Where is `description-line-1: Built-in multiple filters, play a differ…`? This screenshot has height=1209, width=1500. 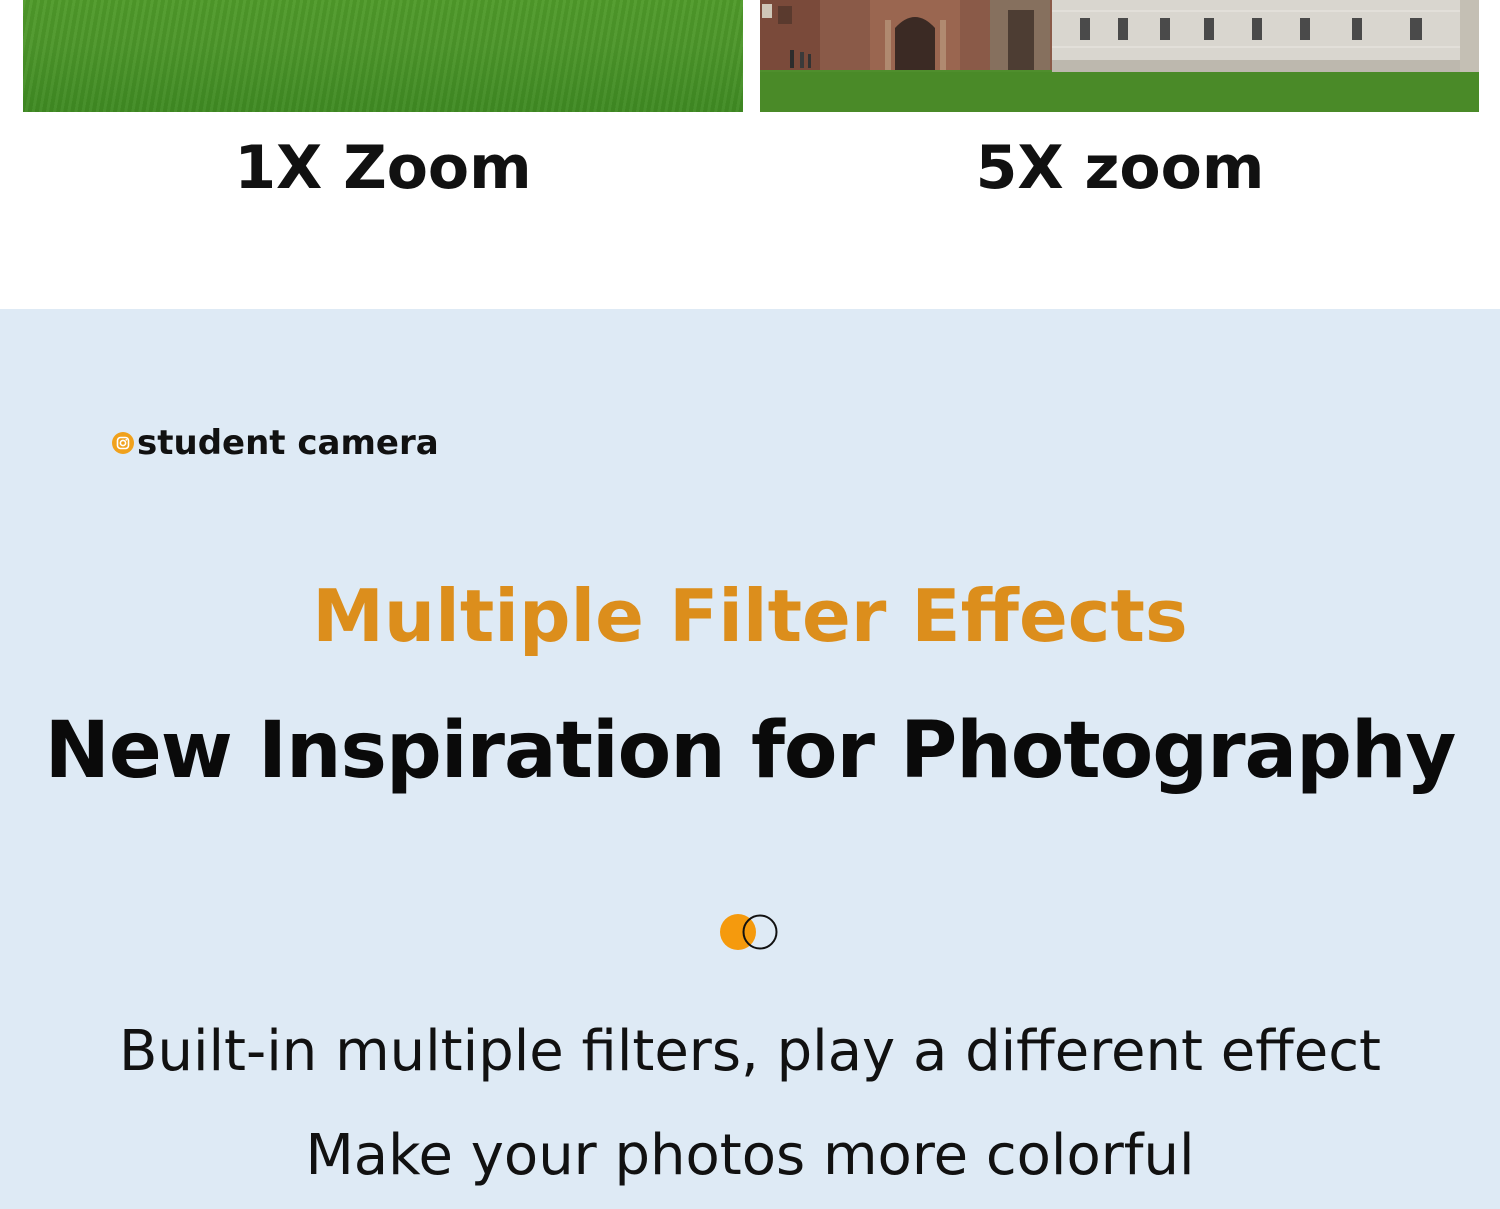 description-line-1: Built-in multiple filters, play a differ… is located at coordinates (750, 1051).